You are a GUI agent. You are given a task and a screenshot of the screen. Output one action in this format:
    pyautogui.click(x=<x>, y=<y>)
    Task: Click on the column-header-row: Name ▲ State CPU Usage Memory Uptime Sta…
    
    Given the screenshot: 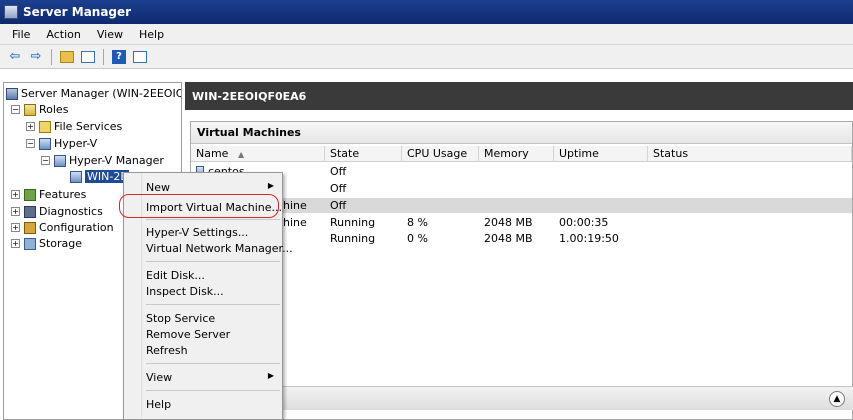 What is the action you would take?
    pyautogui.click(x=521, y=154)
    